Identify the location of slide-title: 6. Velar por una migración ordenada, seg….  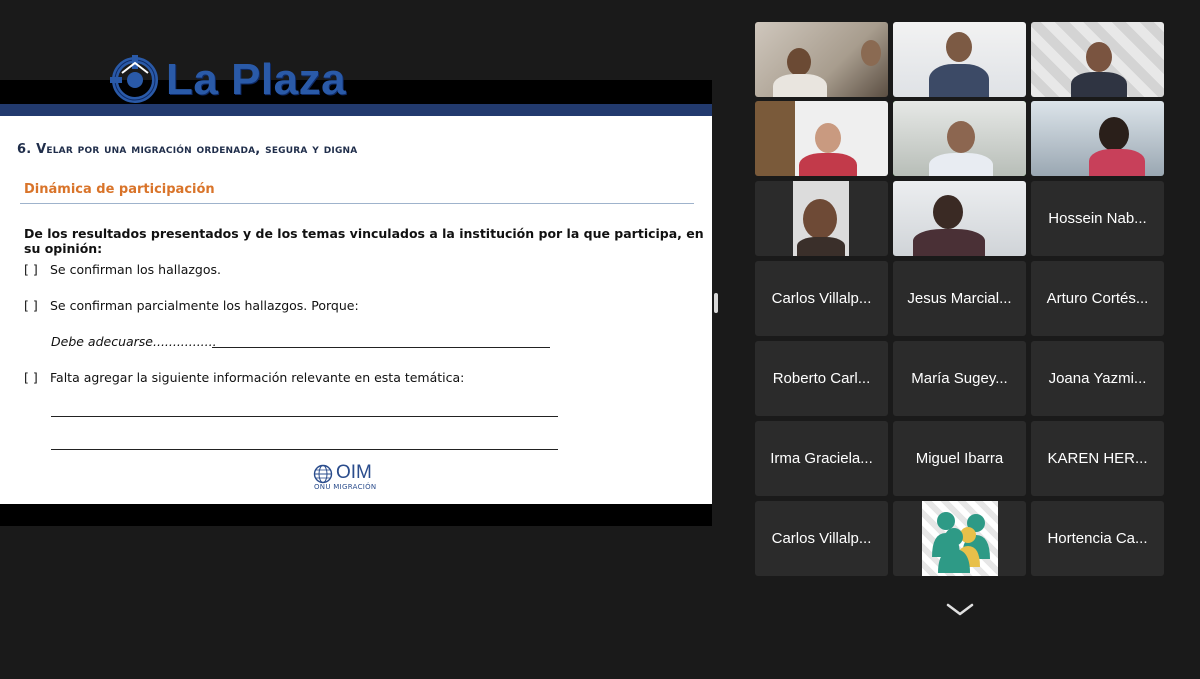
(187, 149).